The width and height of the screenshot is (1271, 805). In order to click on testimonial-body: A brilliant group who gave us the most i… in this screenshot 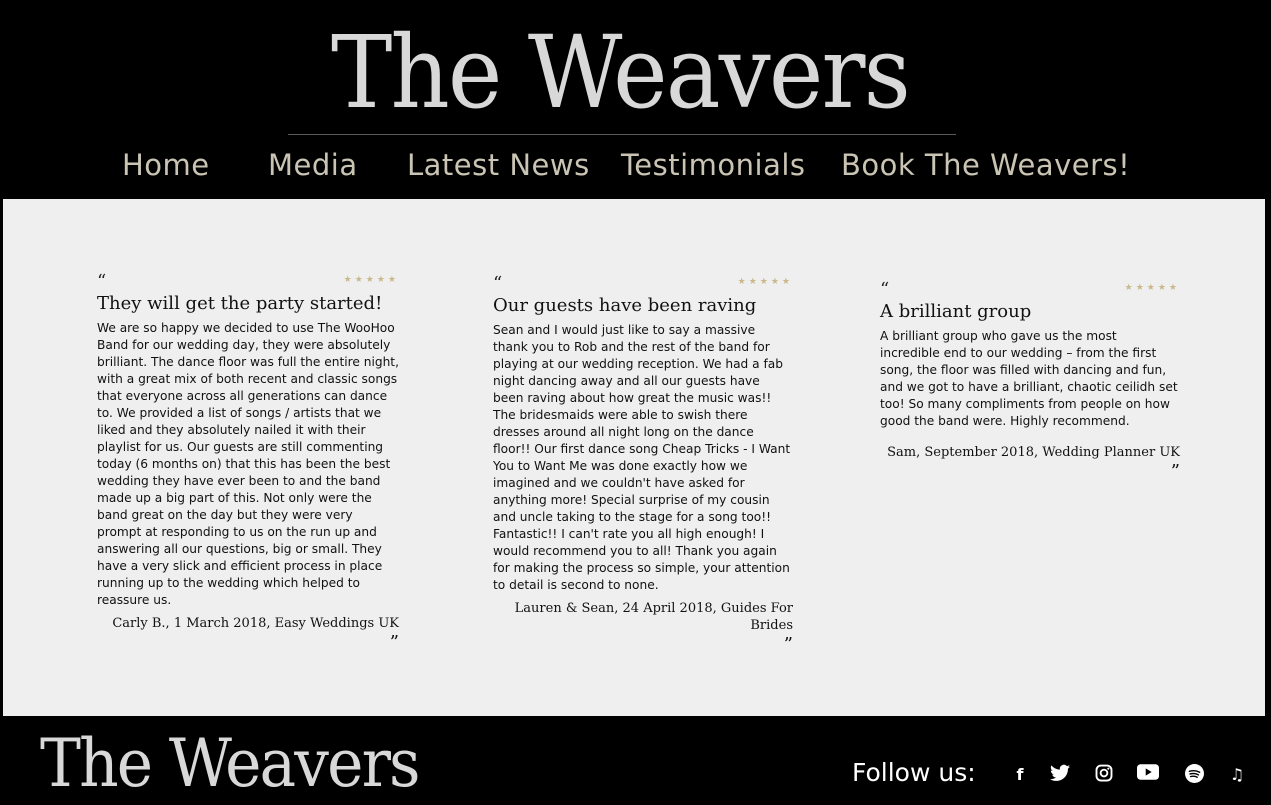, I will do `click(1029, 378)`.